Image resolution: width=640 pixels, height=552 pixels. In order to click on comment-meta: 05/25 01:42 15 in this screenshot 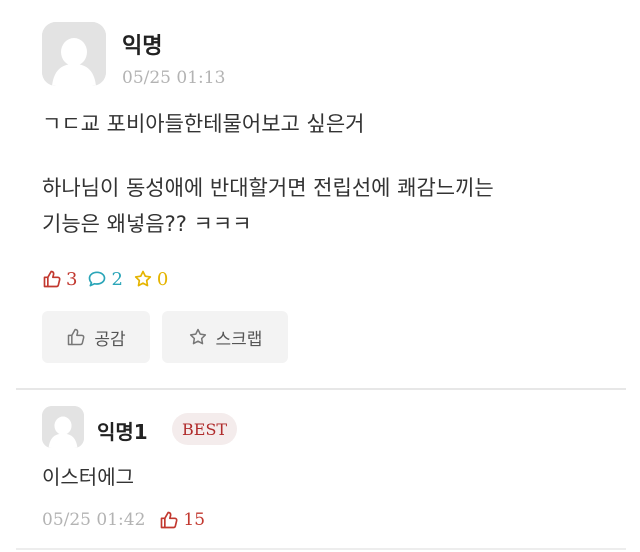, I will do `click(123, 520)`.